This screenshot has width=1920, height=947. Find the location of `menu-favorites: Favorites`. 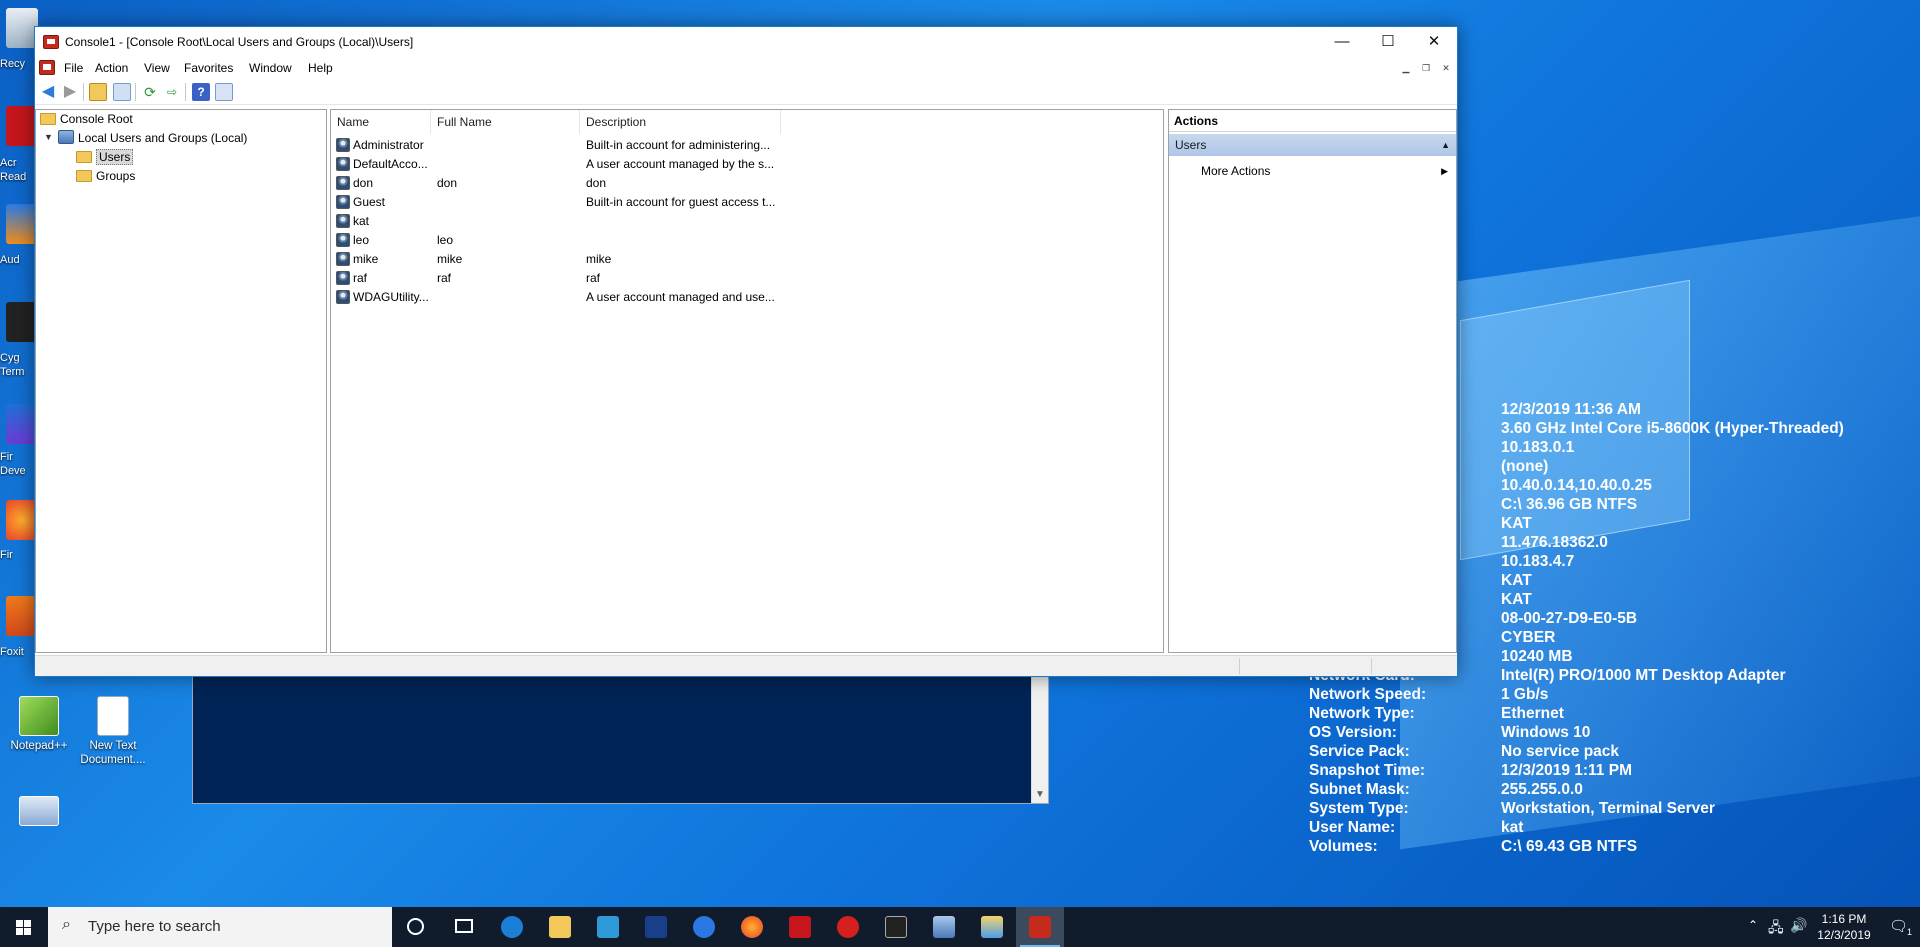

menu-favorites: Favorites is located at coordinates (208, 68).